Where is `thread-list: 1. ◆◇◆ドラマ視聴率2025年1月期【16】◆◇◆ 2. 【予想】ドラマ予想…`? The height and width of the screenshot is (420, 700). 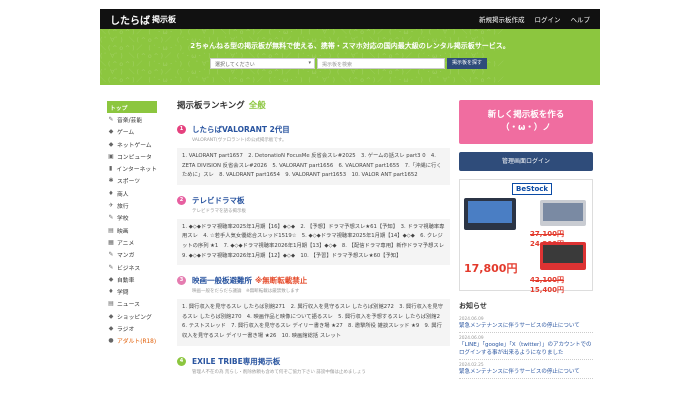
thread-list: 1. ◆◇◆ドラマ視聴率2025年1月期【16】◆◇◆ 2. 【予想】ドラマ予想… is located at coordinates (313, 242).